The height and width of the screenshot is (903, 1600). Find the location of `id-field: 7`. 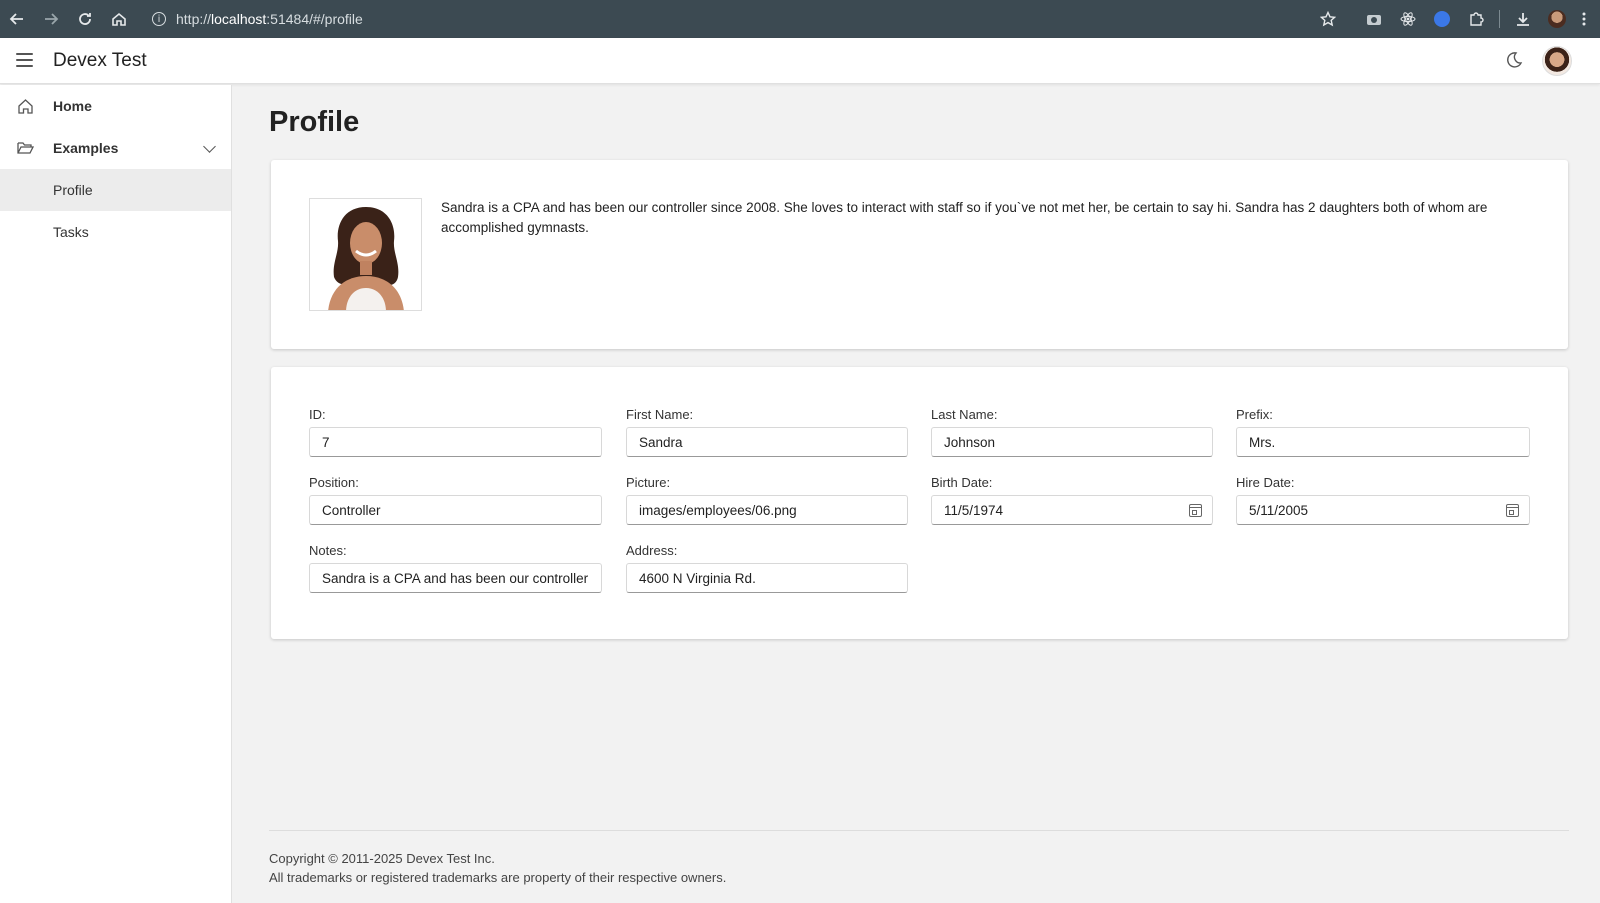

id-field: 7 is located at coordinates (455, 442).